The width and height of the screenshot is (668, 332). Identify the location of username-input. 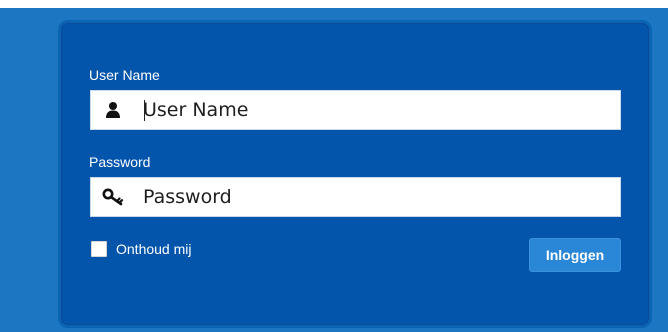
(374, 110).